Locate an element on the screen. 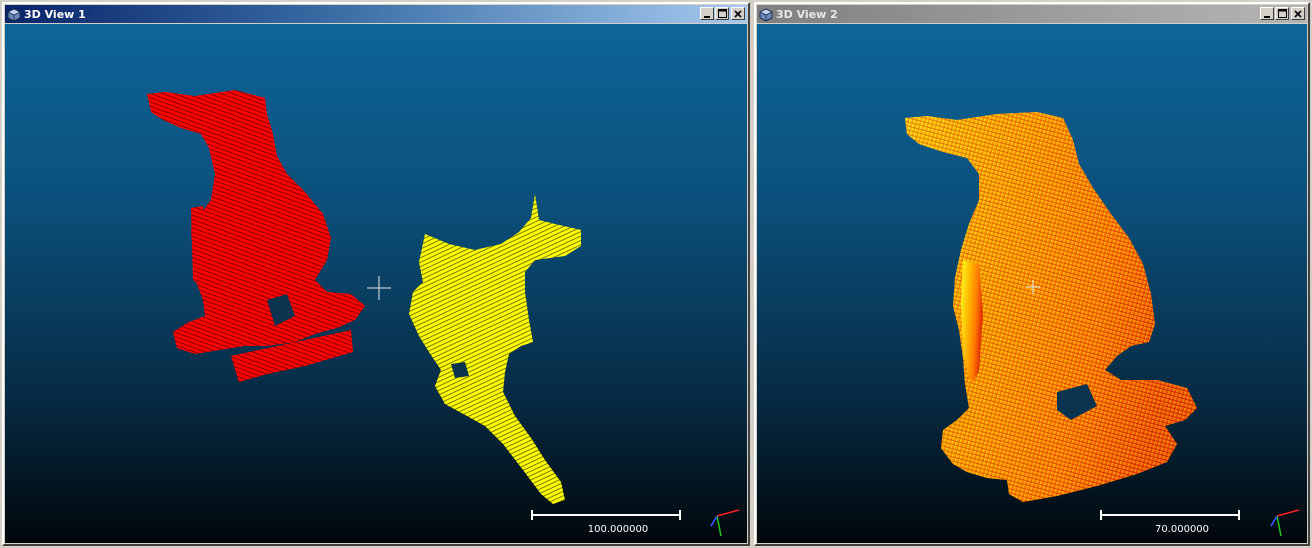  scale-label: 70.000000 is located at coordinates (1182, 529).